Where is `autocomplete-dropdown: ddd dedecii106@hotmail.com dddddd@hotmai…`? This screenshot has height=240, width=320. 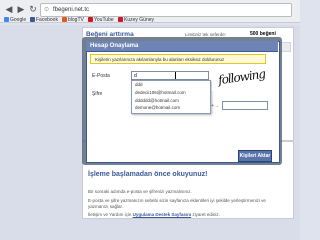 autocomplete-dropdown: ddd dedecii106@hotmail.com dddddd@hotmai… is located at coordinates (171, 97).